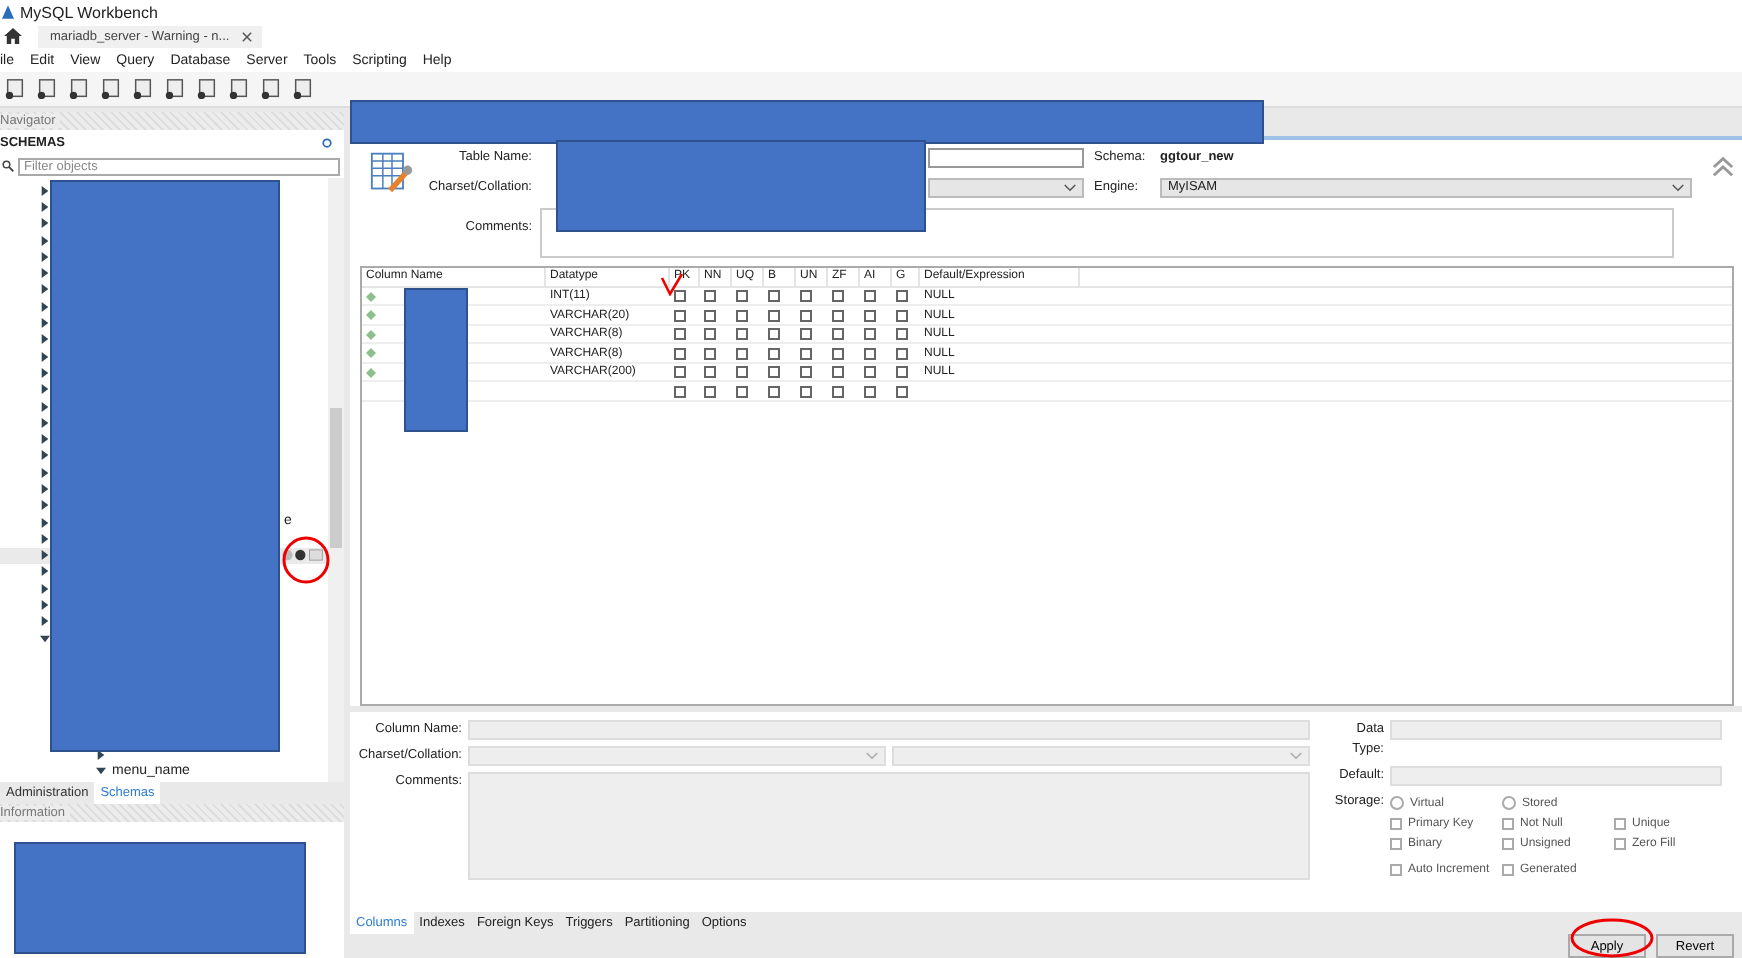 Image resolution: width=1742 pixels, height=958 pixels. I want to click on close-icon, so click(246, 36).